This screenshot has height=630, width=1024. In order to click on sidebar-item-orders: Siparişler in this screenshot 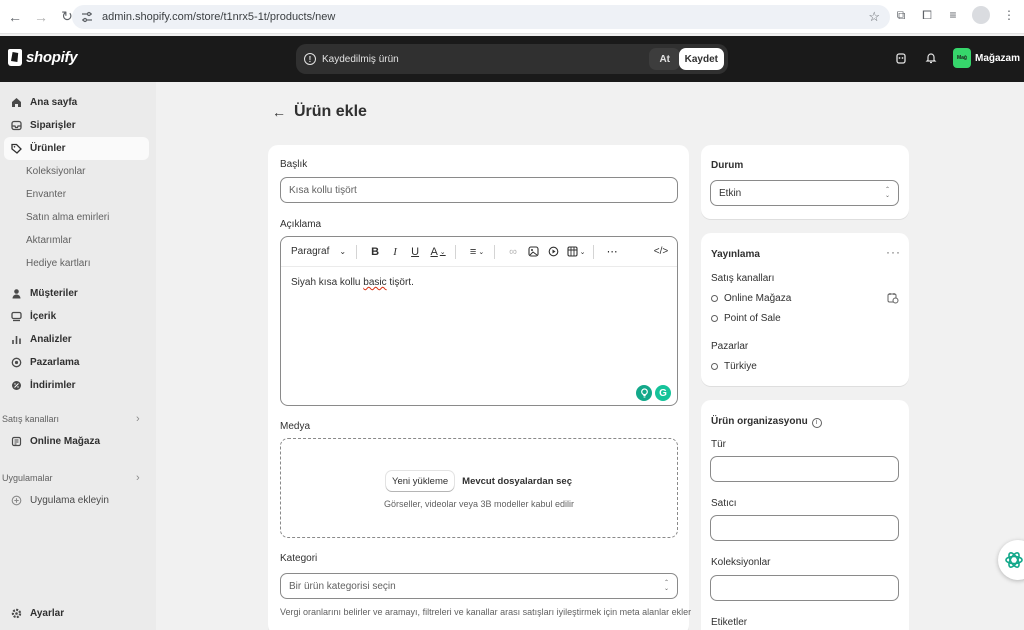, I will do `click(76, 125)`.